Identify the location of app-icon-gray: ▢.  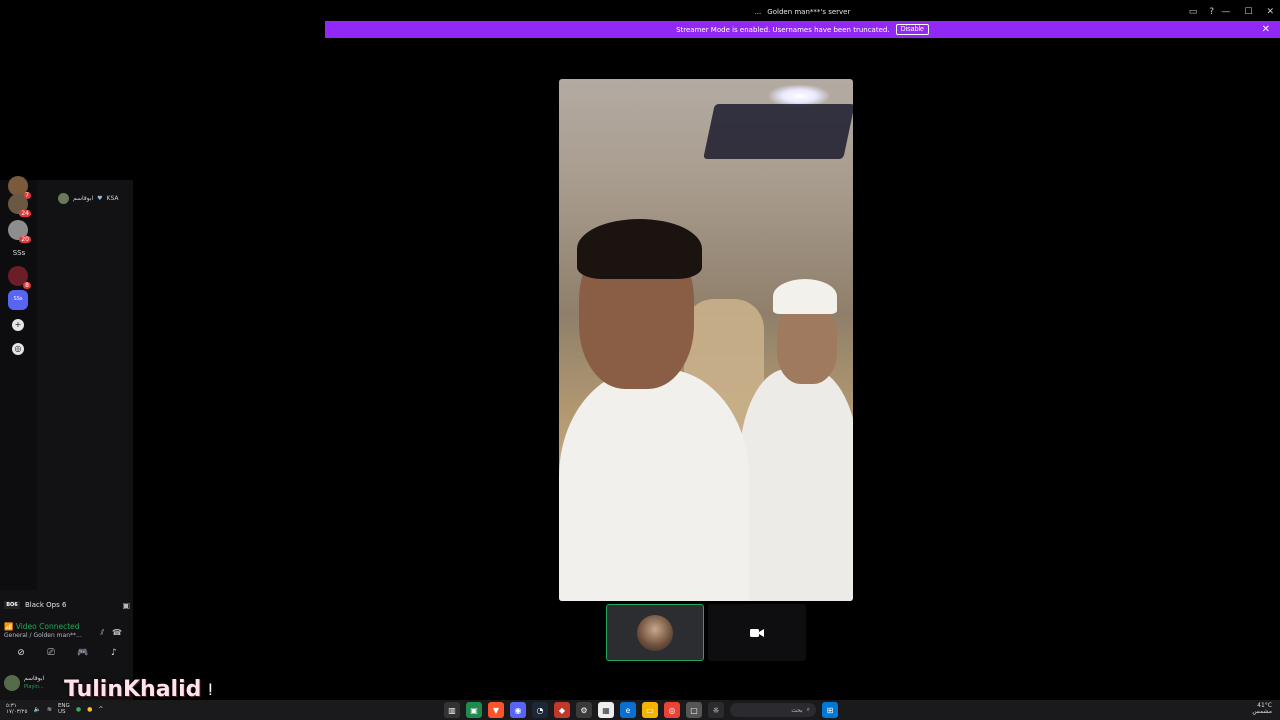
(694, 710).